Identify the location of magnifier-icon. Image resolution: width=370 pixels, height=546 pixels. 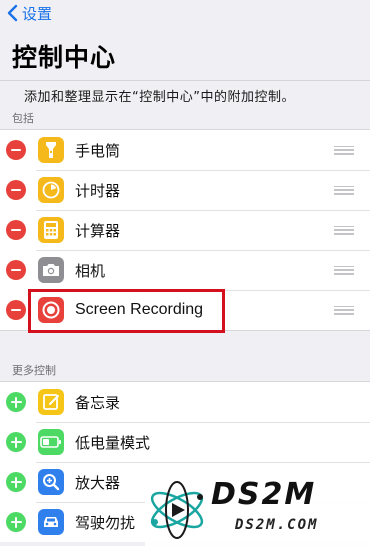
(51, 482).